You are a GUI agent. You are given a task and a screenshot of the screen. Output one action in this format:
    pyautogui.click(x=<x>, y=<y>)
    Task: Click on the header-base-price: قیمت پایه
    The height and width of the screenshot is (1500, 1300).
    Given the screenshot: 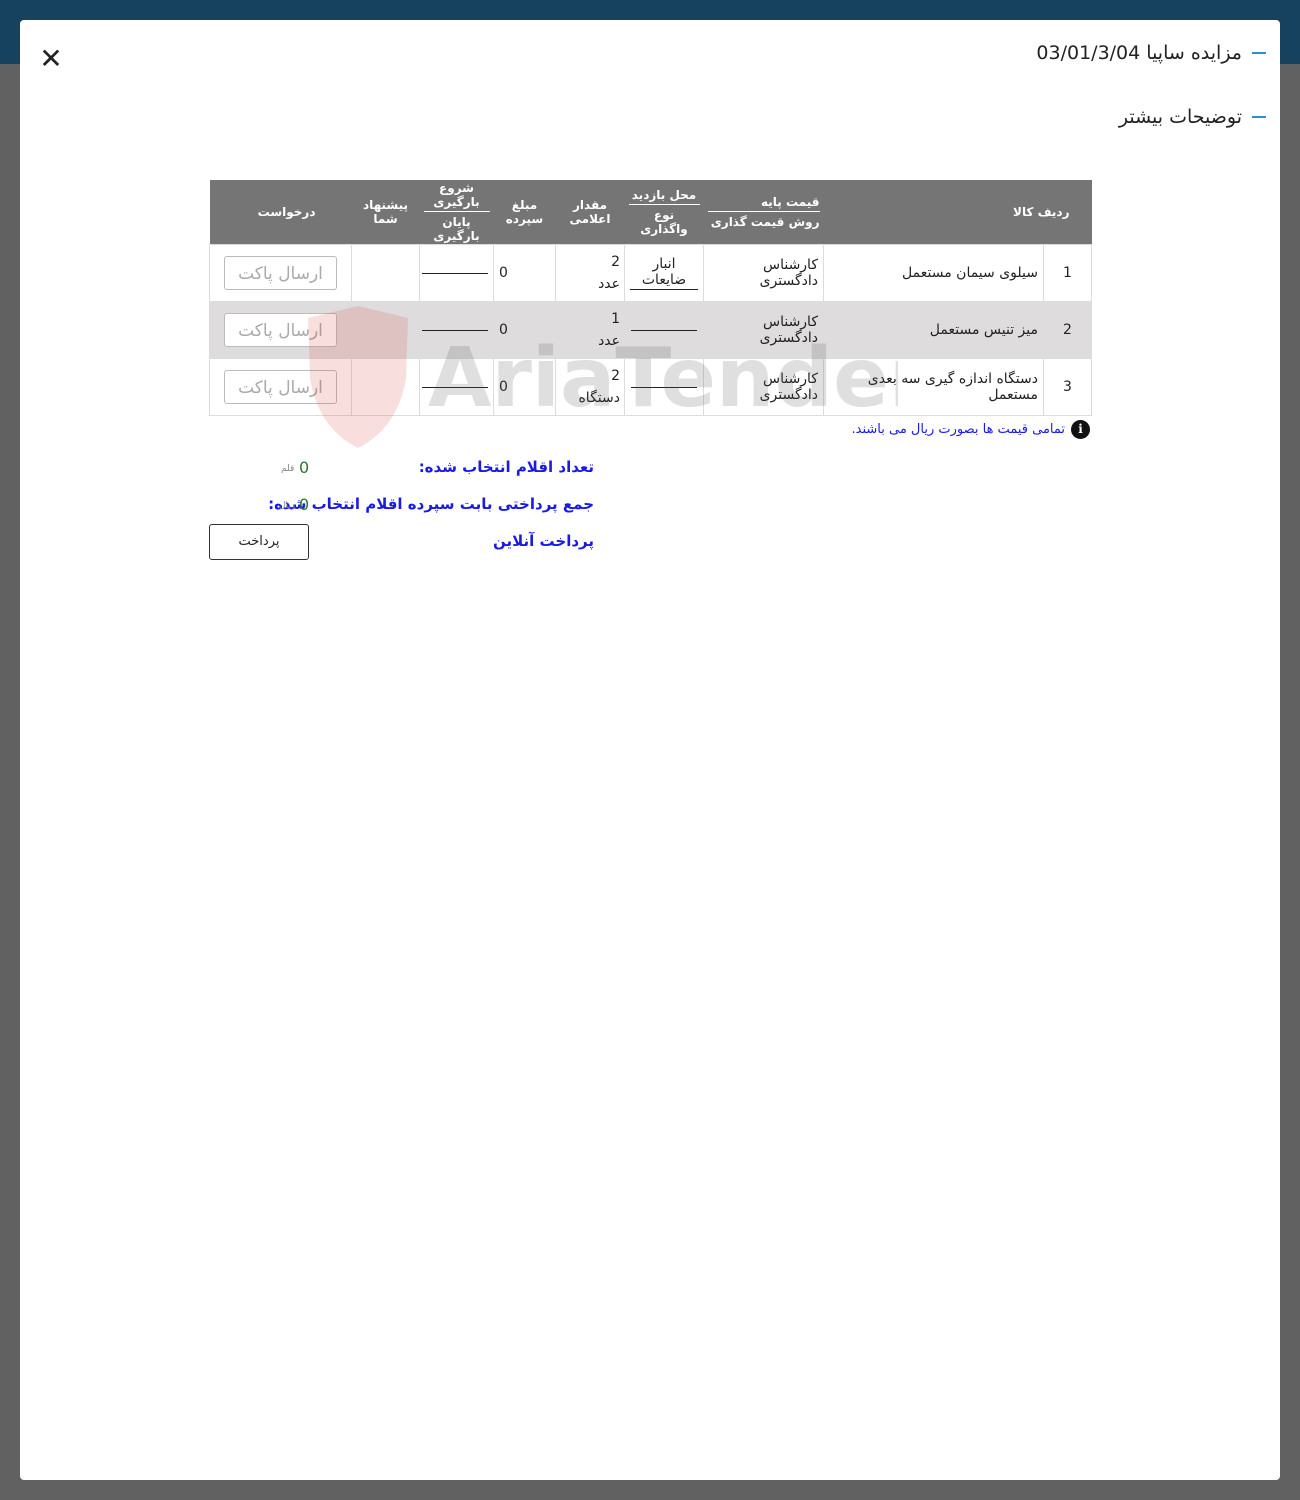 What is the action you would take?
    pyautogui.click(x=763, y=203)
    